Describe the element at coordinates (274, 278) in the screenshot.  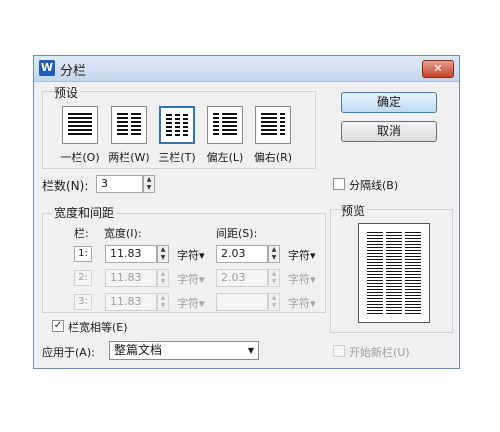
I see `row-2-spacing-spinner: ▲ ▼` at that location.